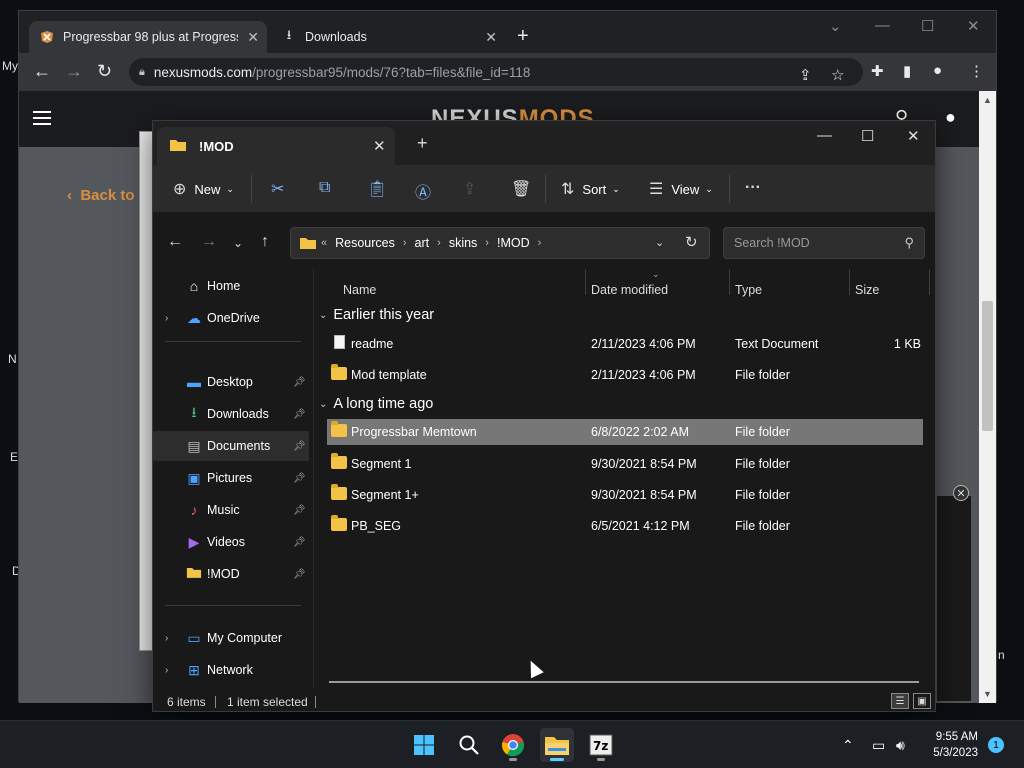 Image resolution: width=1024 pixels, height=768 pixels. Describe the element at coordinates (299, 446) in the screenshot. I see `pin-icon: 📌︎` at that location.